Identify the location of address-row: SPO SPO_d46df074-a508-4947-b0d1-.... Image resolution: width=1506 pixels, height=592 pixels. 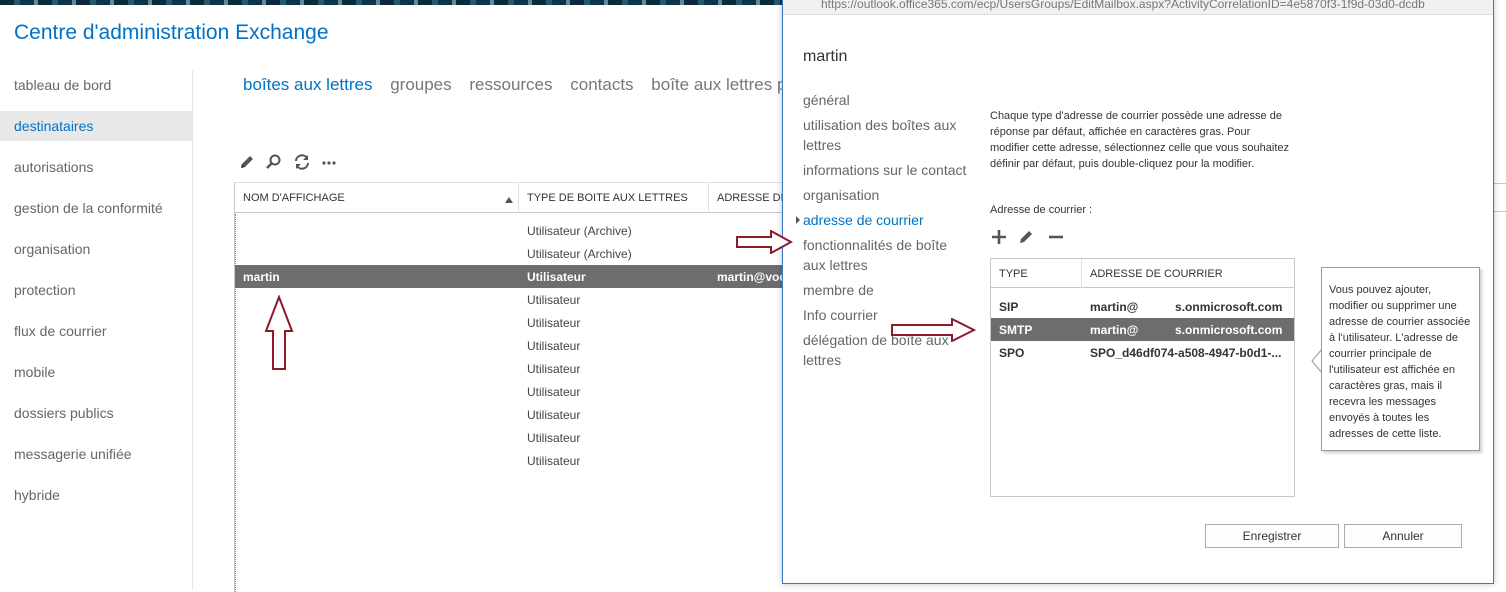
(1142, 352).